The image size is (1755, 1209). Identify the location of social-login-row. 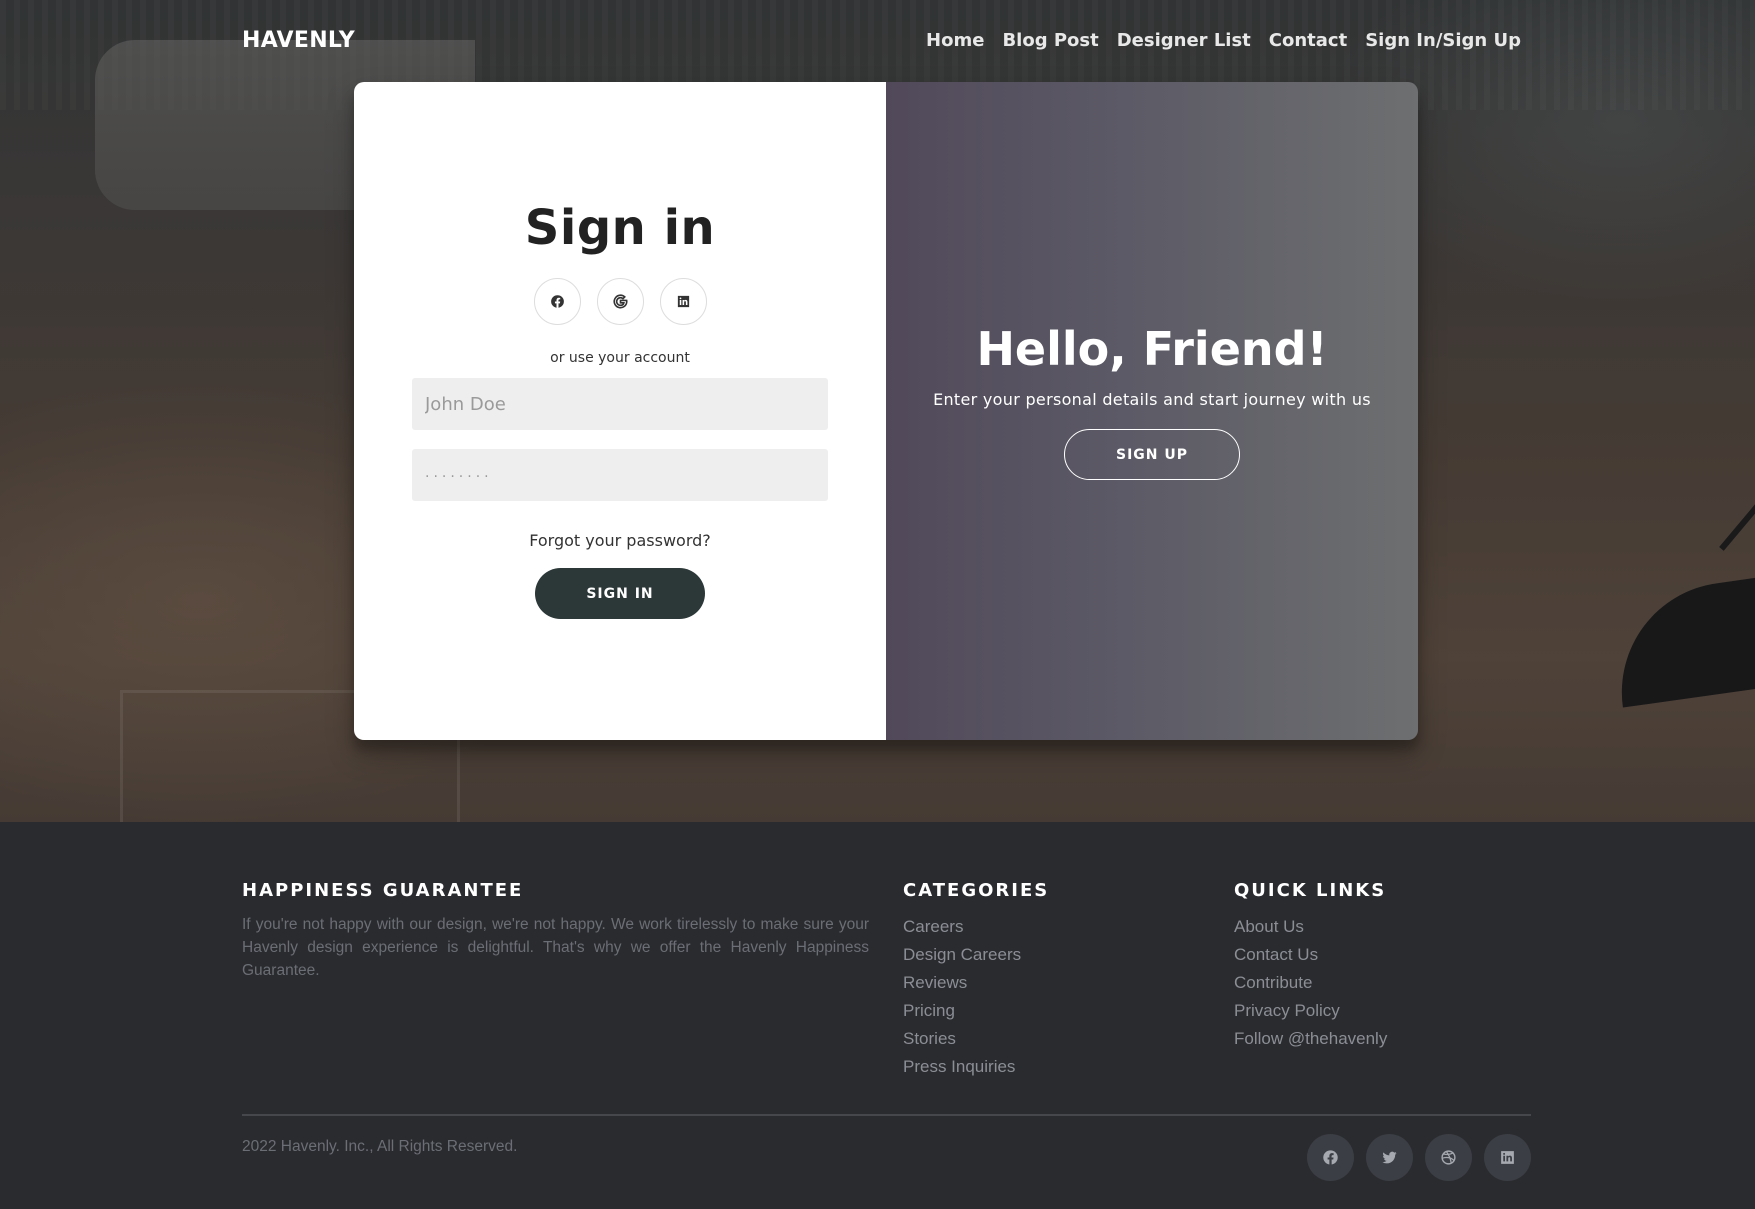
(620, 301).